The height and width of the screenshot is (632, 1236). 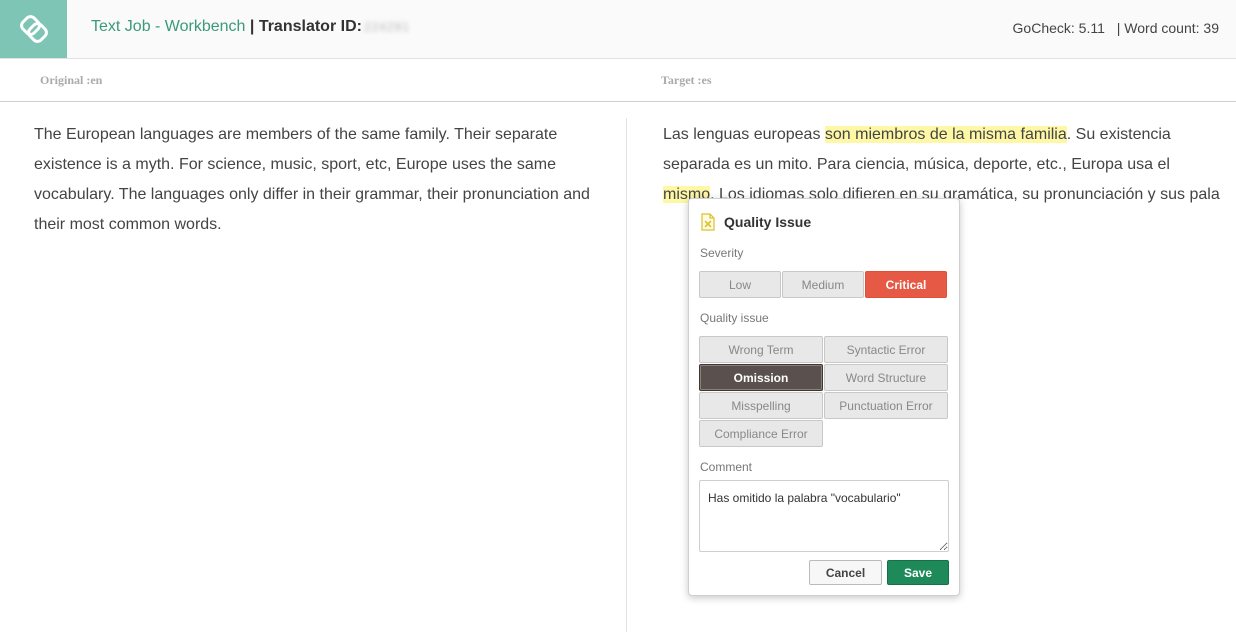 What do you see at coordinates (71, 80) in the screenshot?
I see `original-language-label: Original :en` at bounding box center [71, 80].